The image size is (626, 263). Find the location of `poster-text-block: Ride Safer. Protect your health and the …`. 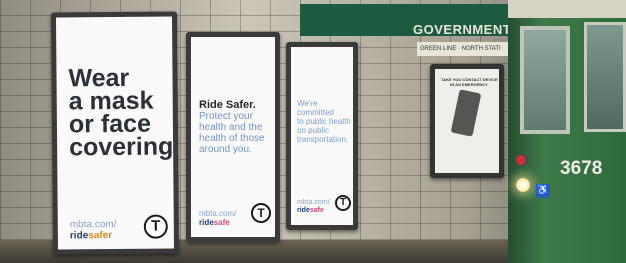

poster-text-block: Ride Safer. Protect your health and the … is located at coordinates (232, 127).